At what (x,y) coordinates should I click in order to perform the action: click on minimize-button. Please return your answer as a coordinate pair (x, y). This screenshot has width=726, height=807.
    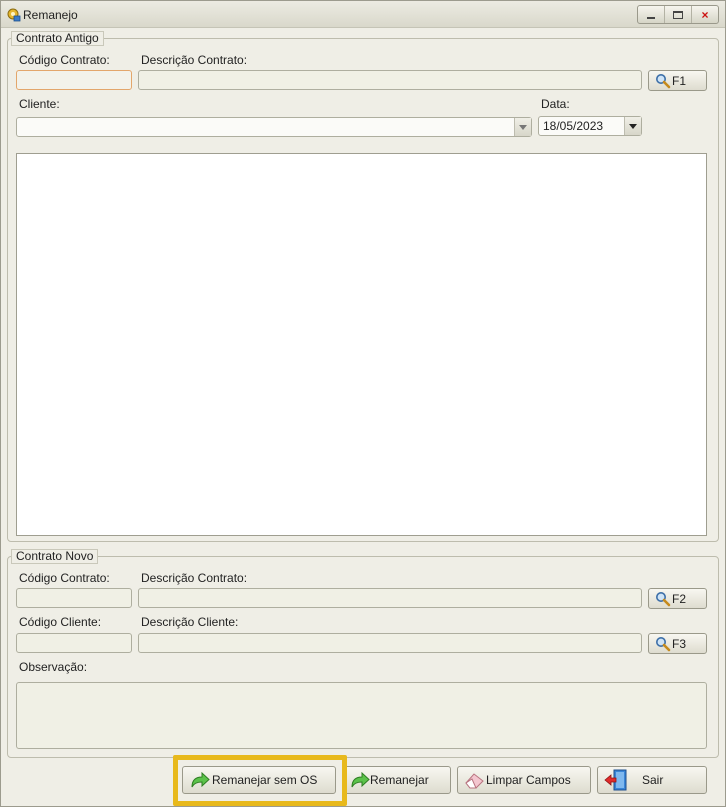
    Looking at the image, I should click on (651, 14).